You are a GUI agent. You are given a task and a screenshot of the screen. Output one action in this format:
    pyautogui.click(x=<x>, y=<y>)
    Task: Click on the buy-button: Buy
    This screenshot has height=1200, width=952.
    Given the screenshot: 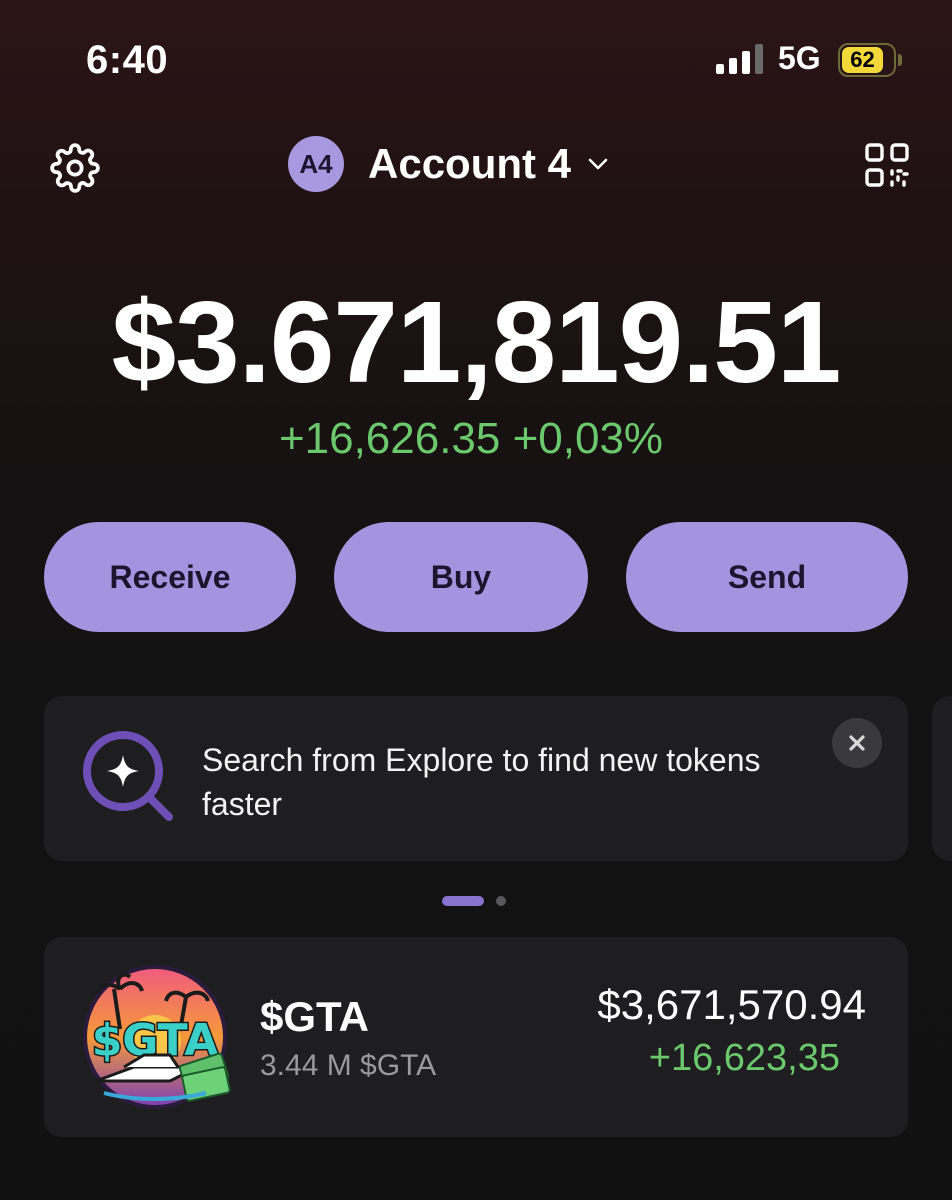 What is the action you would take?
    pyautogui.click(x=461, y=577)
    